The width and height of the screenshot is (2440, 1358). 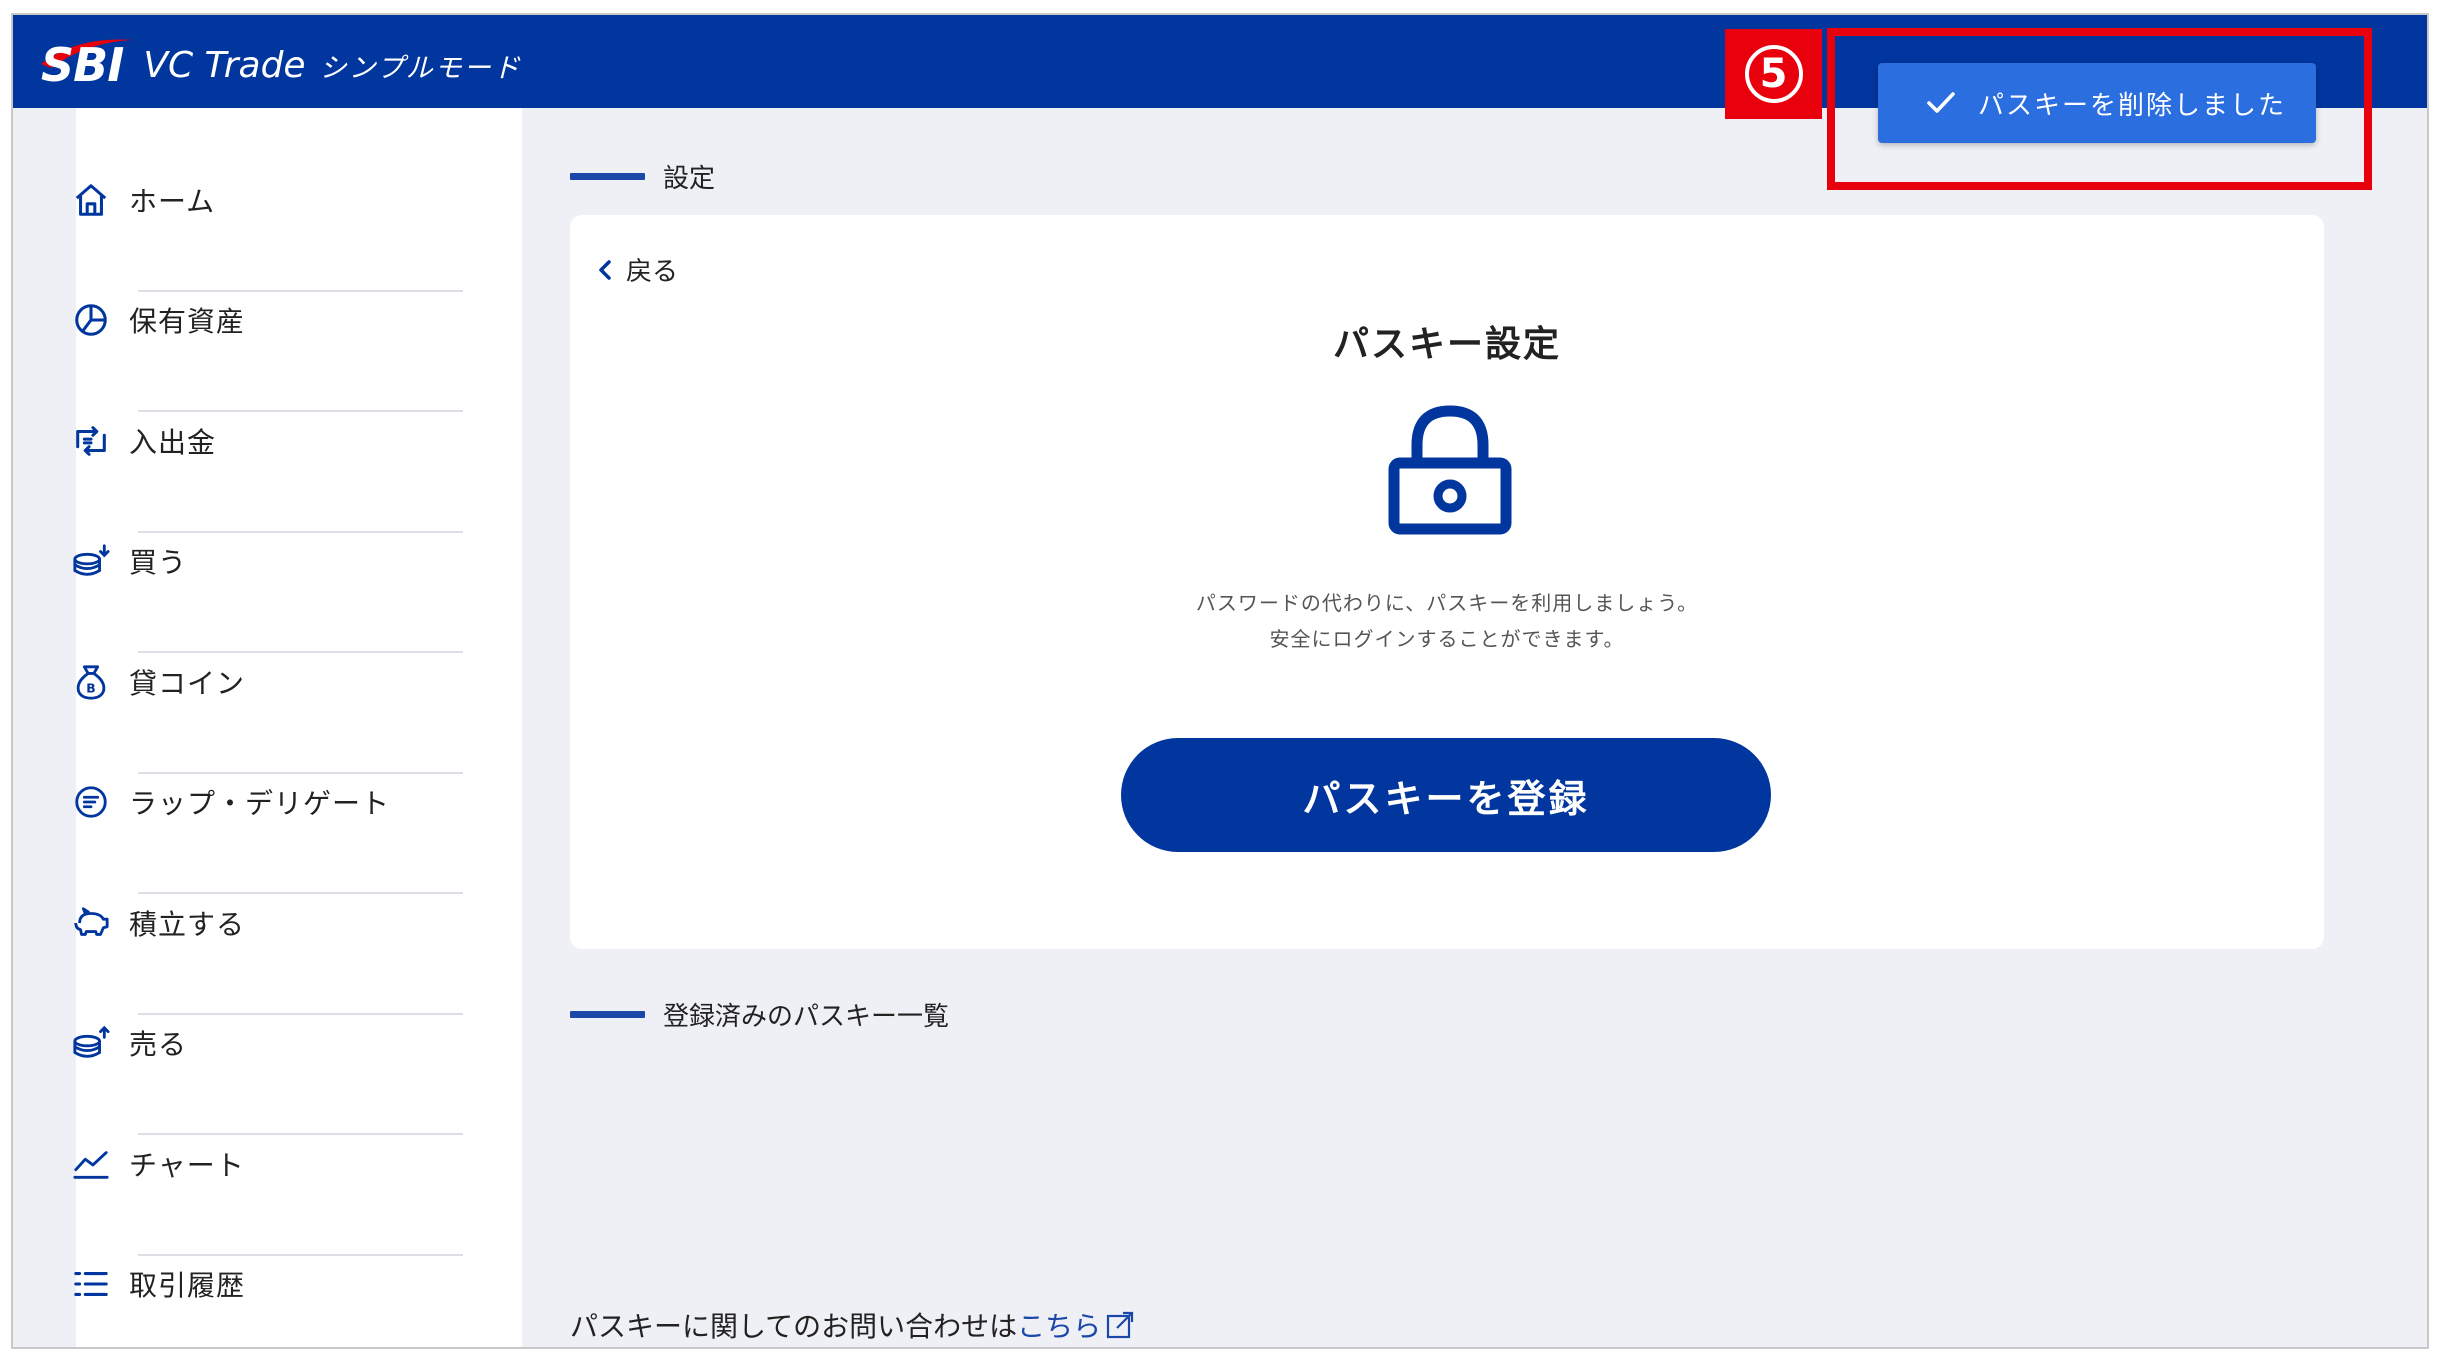 I want to click on sidebar-item-wrap-delegate: ラップ・デリゲート, so click(x=234, y=802).